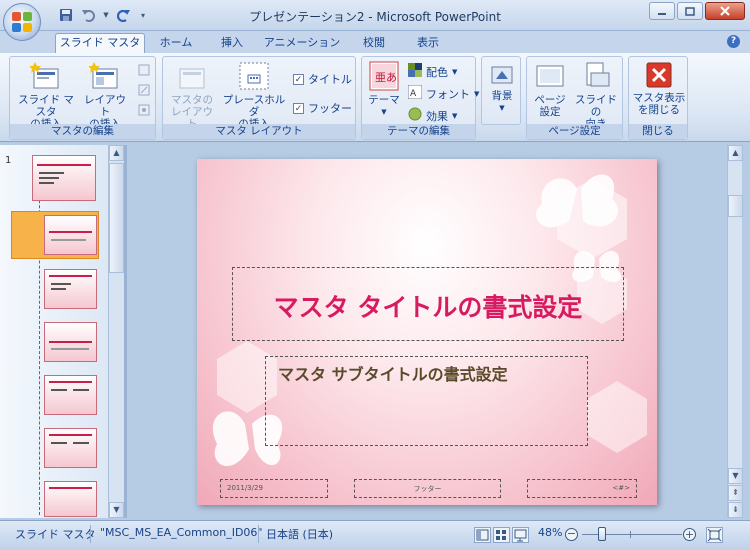 Image resolution: width=750 pixels, height=550 pixels. I want to click on minimize-button, so click(662, 11).